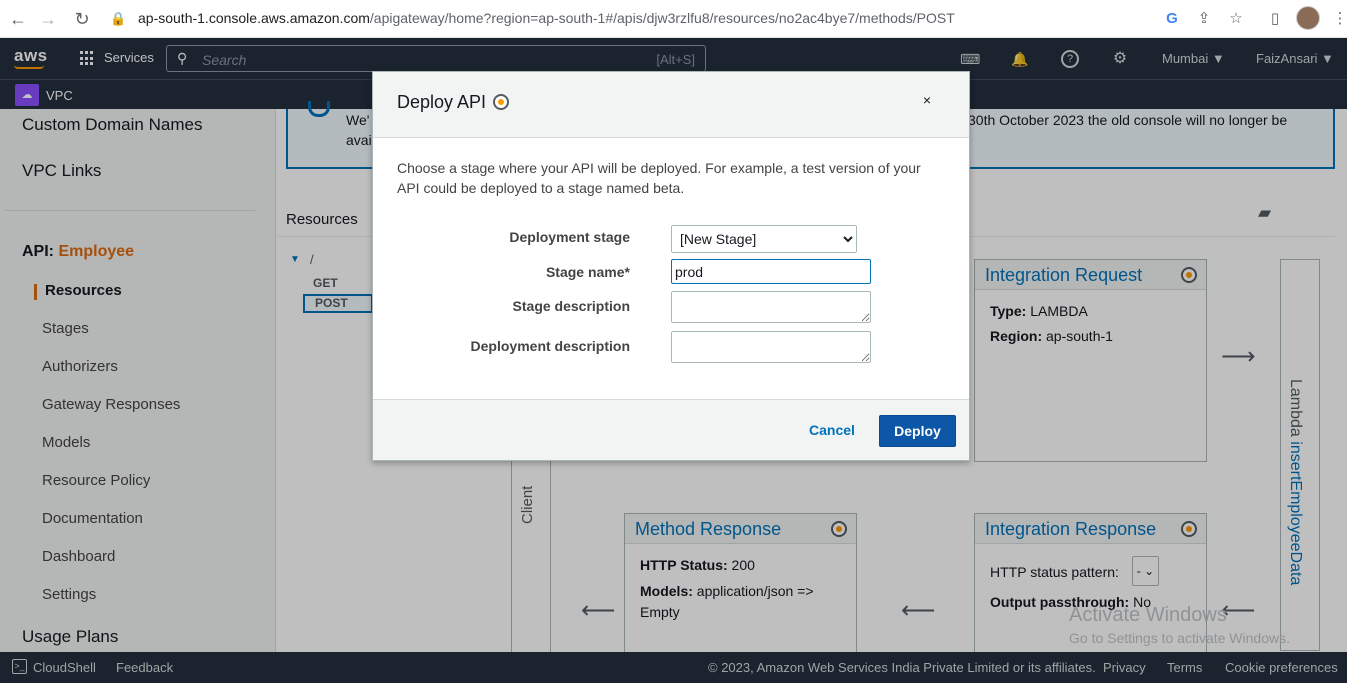  I want to click on google-icon: G, so click(1172, 19).